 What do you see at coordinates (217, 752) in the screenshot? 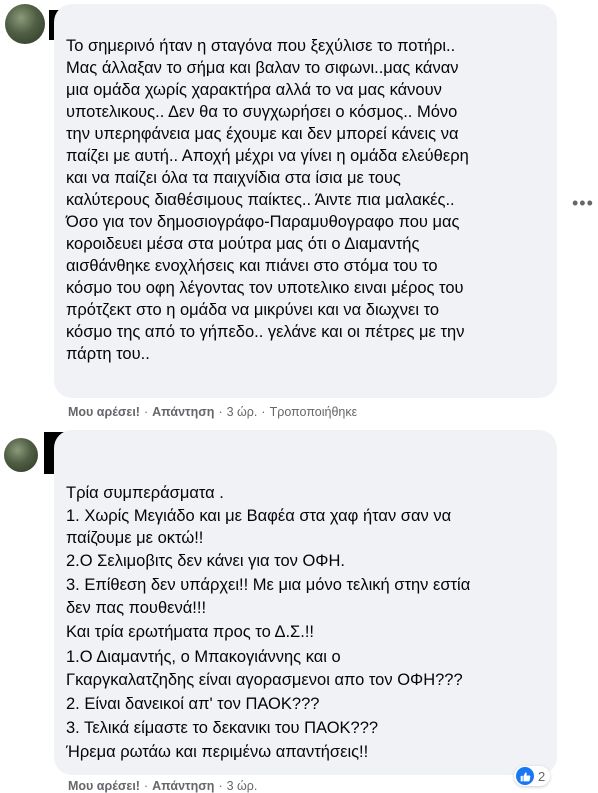
I see `comment-text-line: Ήρεμα ρωτάω και περιμένω απαντήσεις!!` at bounding box center [217, 752].